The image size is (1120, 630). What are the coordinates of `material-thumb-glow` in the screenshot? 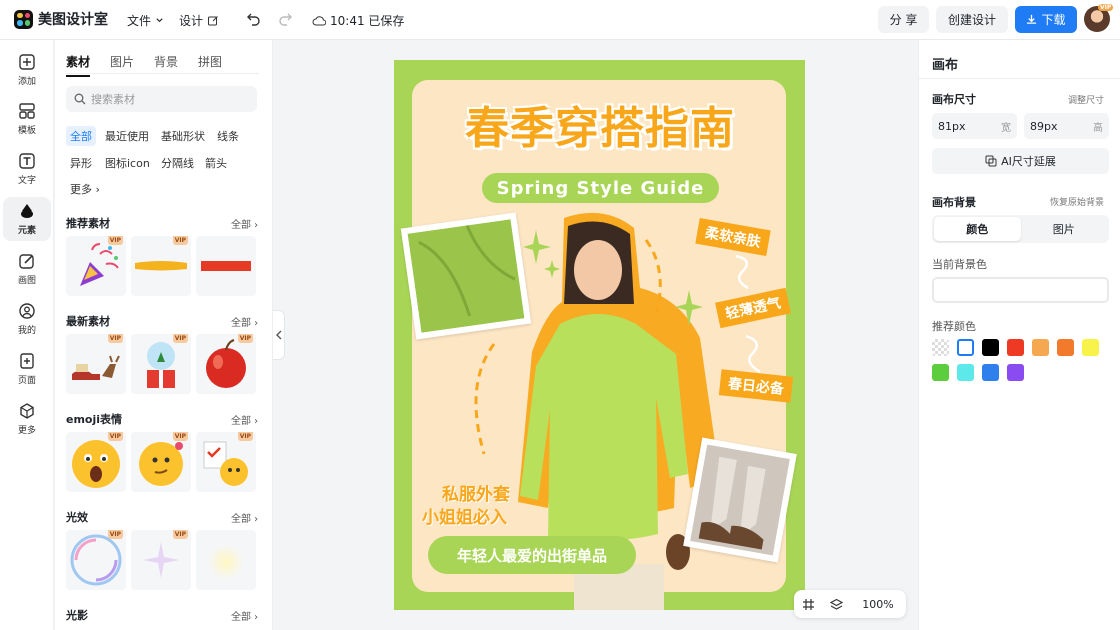 It's located at (226, 560).